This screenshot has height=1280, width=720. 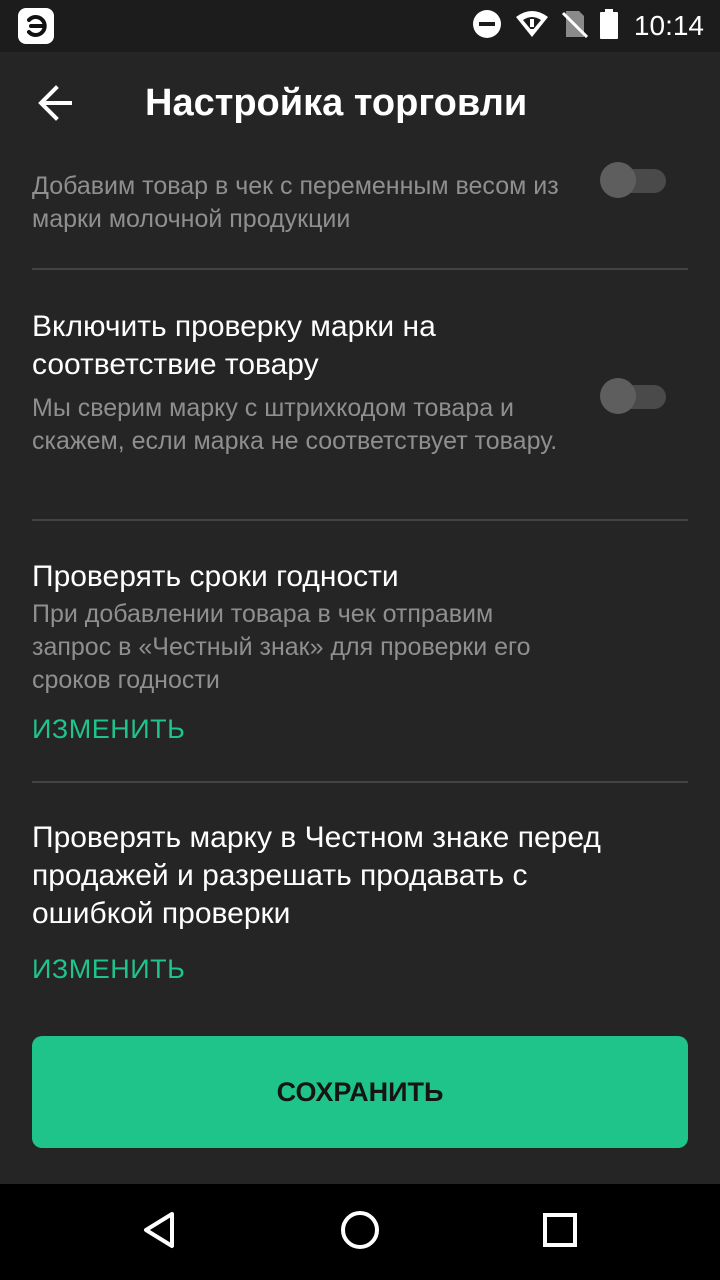 What do you see at coordinates (108, 729) in the screenshot?
I see `change-expiry-check-link: ИЗМЕНИТЬ` at bounding box center [108, 729].